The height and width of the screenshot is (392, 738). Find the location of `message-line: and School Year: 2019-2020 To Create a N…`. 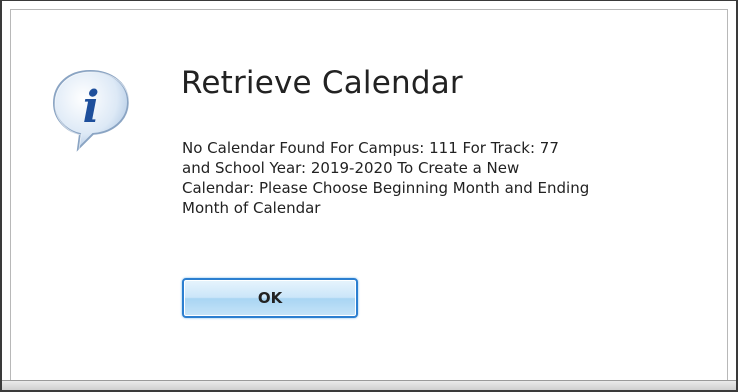

message-line: and School Year: 2019-2020 To Create a N… is located at coordinates (351, 168).